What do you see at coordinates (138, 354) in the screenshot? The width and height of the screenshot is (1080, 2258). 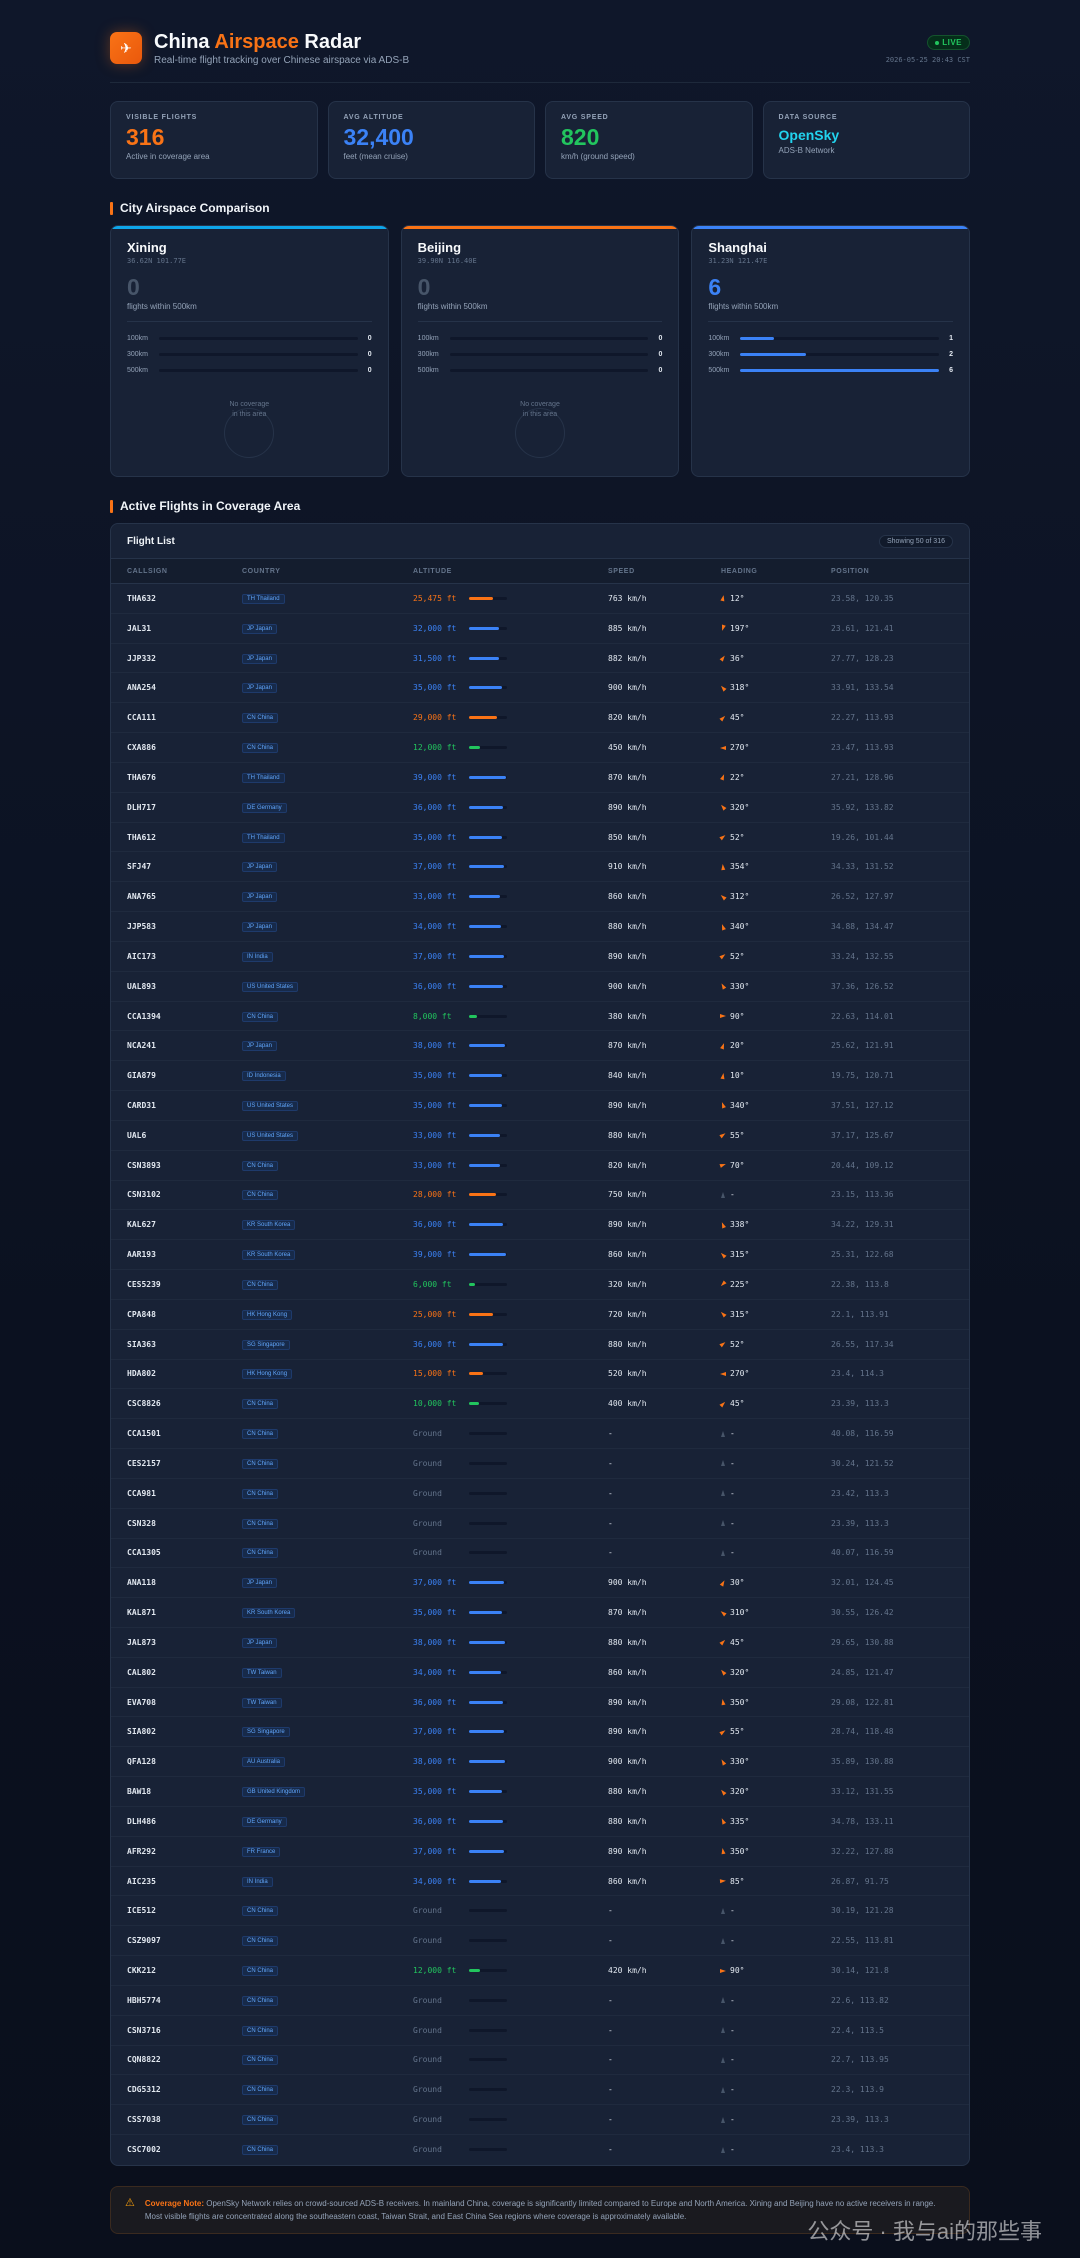 I see `radius-label: 300km` at bounding box center [138, 354].